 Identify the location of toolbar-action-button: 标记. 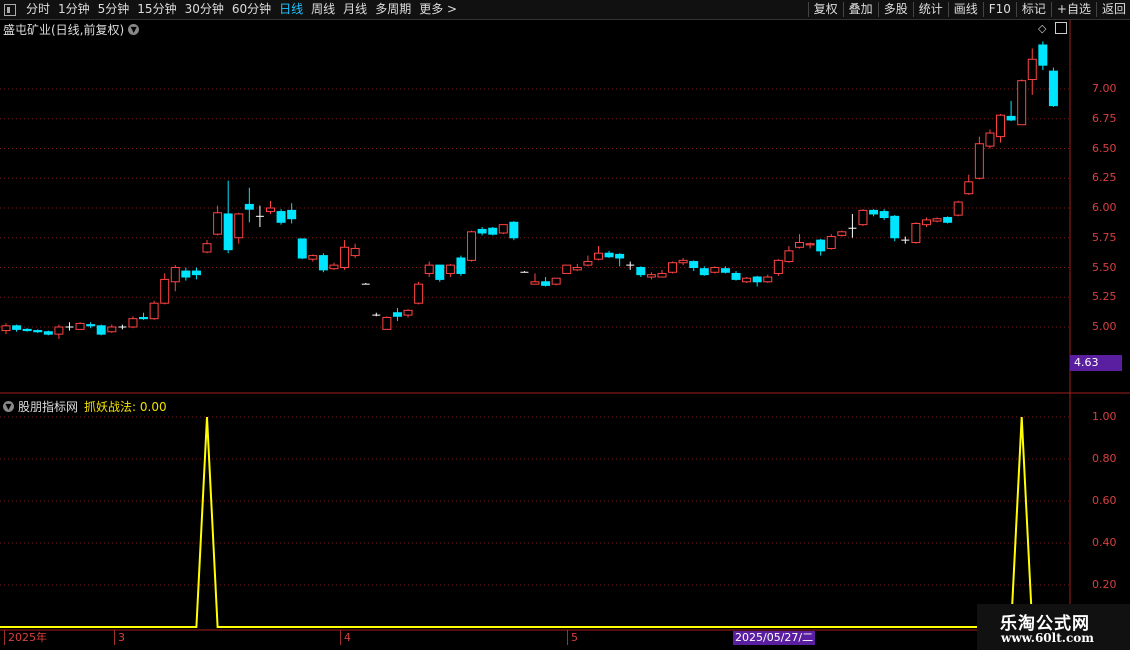
(1034, 9).